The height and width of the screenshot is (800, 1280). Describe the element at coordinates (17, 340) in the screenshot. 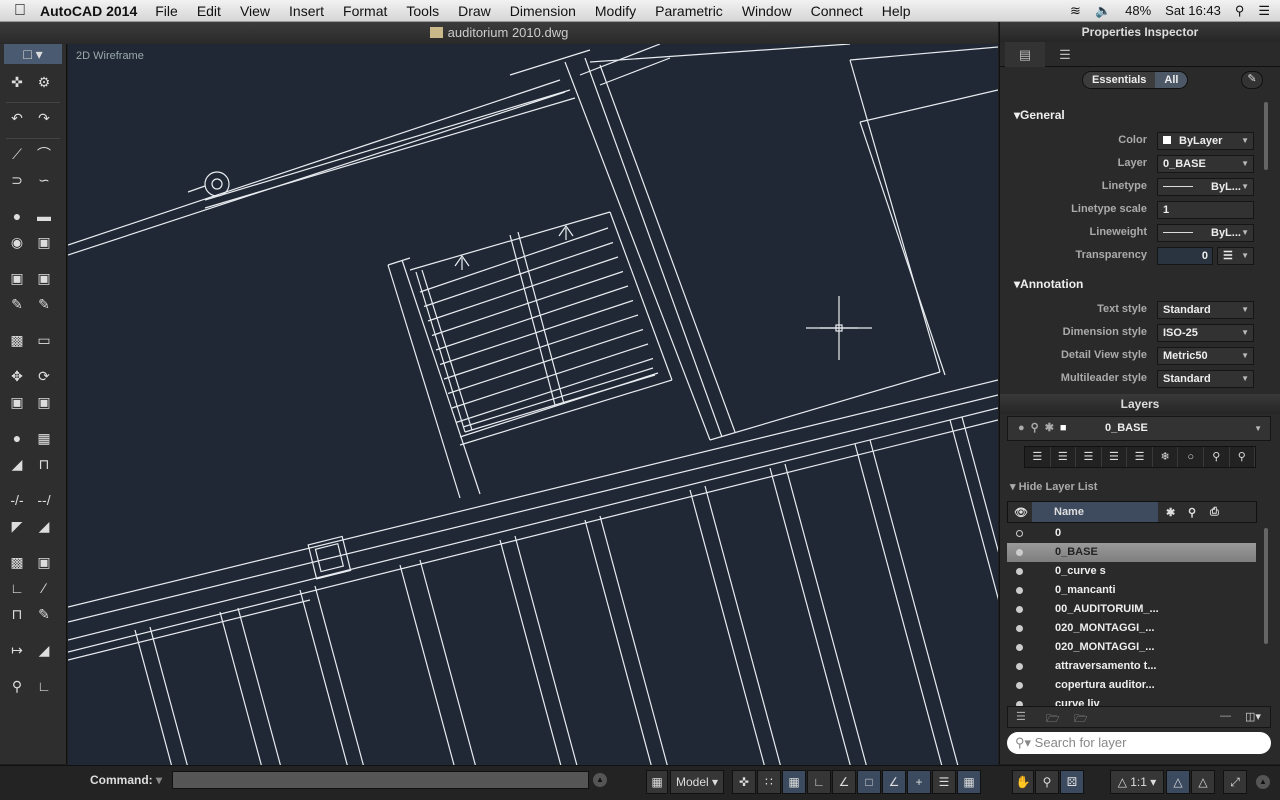

I see `solid-icon: ▩` at that location.